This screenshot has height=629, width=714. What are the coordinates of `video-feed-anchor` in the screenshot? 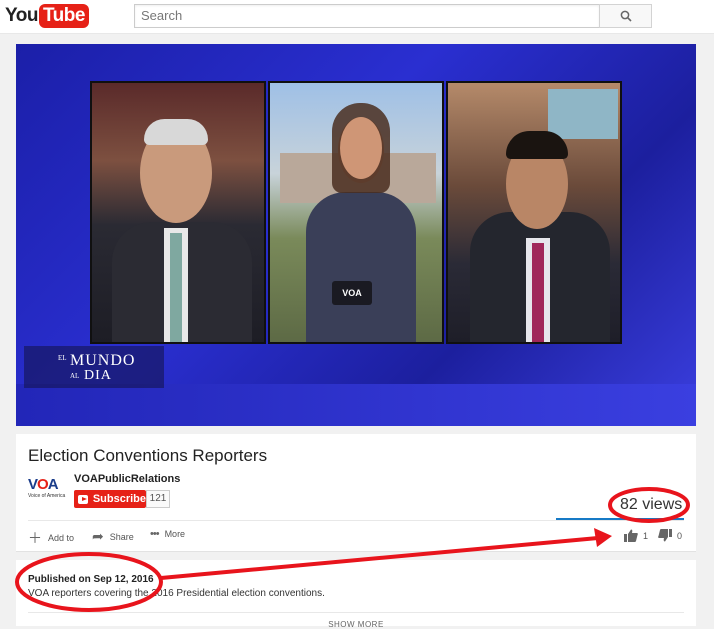 It's located at (178, 212).